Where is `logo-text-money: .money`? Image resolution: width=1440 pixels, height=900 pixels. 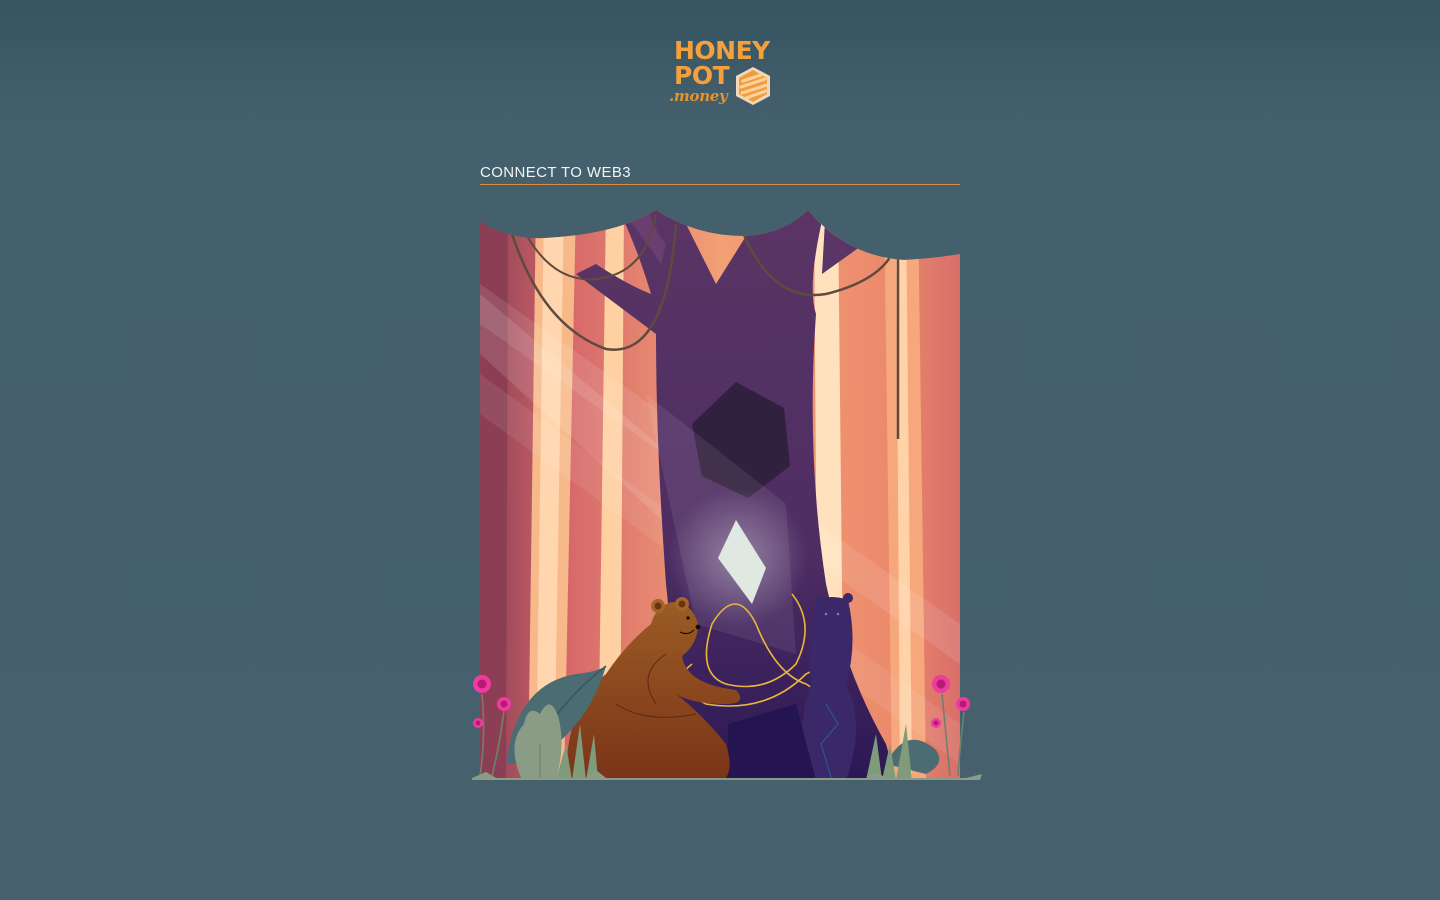 logo-text-money: .money is located at coordinates (698, 96).